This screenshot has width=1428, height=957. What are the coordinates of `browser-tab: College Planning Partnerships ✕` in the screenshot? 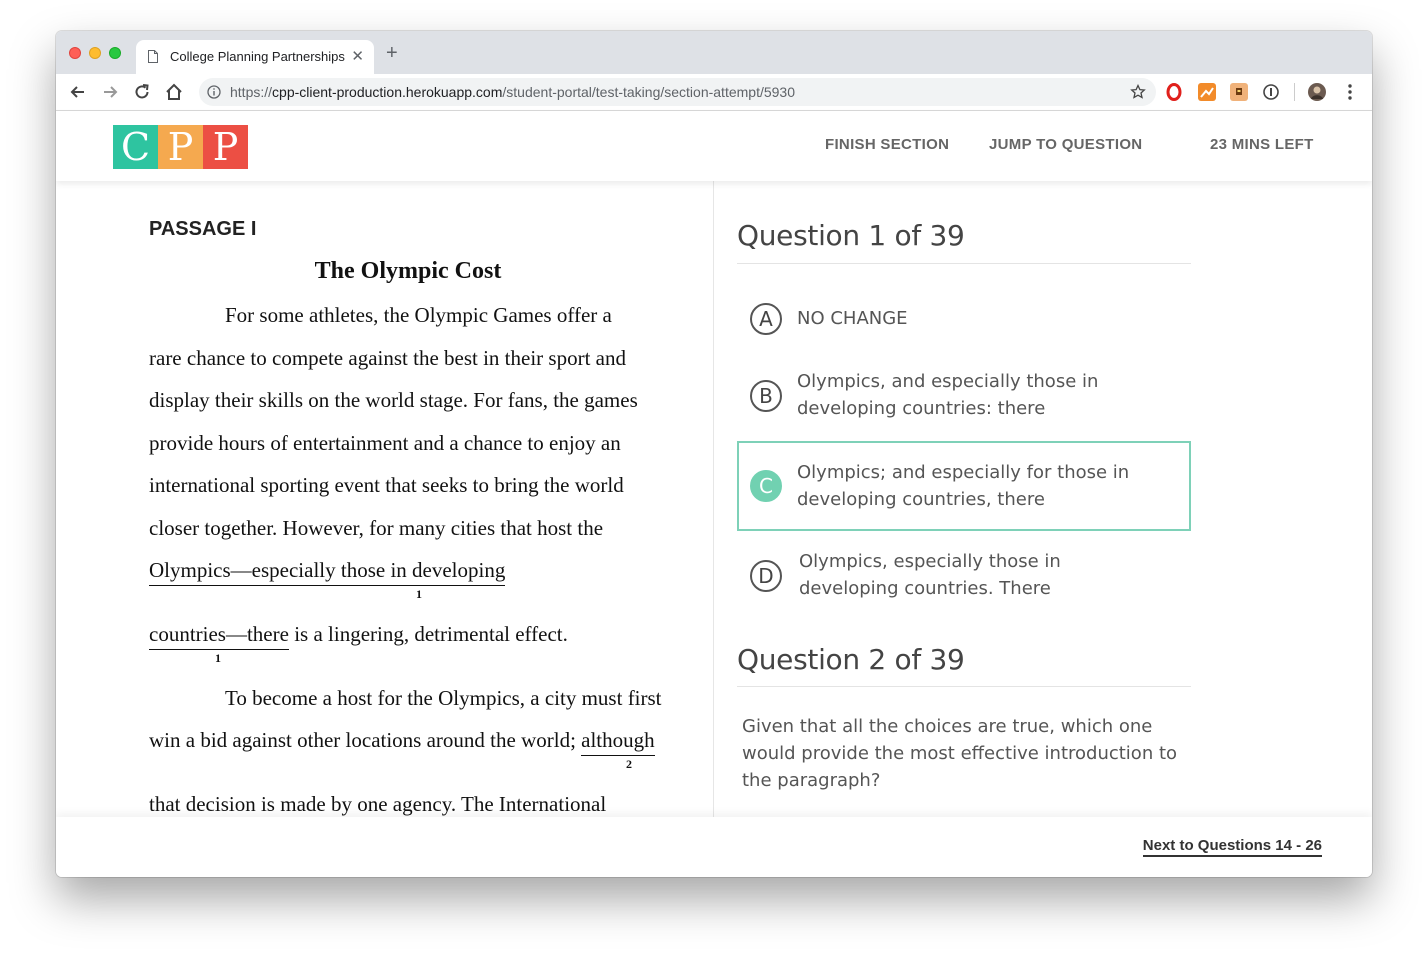 It's located at (255, 57).